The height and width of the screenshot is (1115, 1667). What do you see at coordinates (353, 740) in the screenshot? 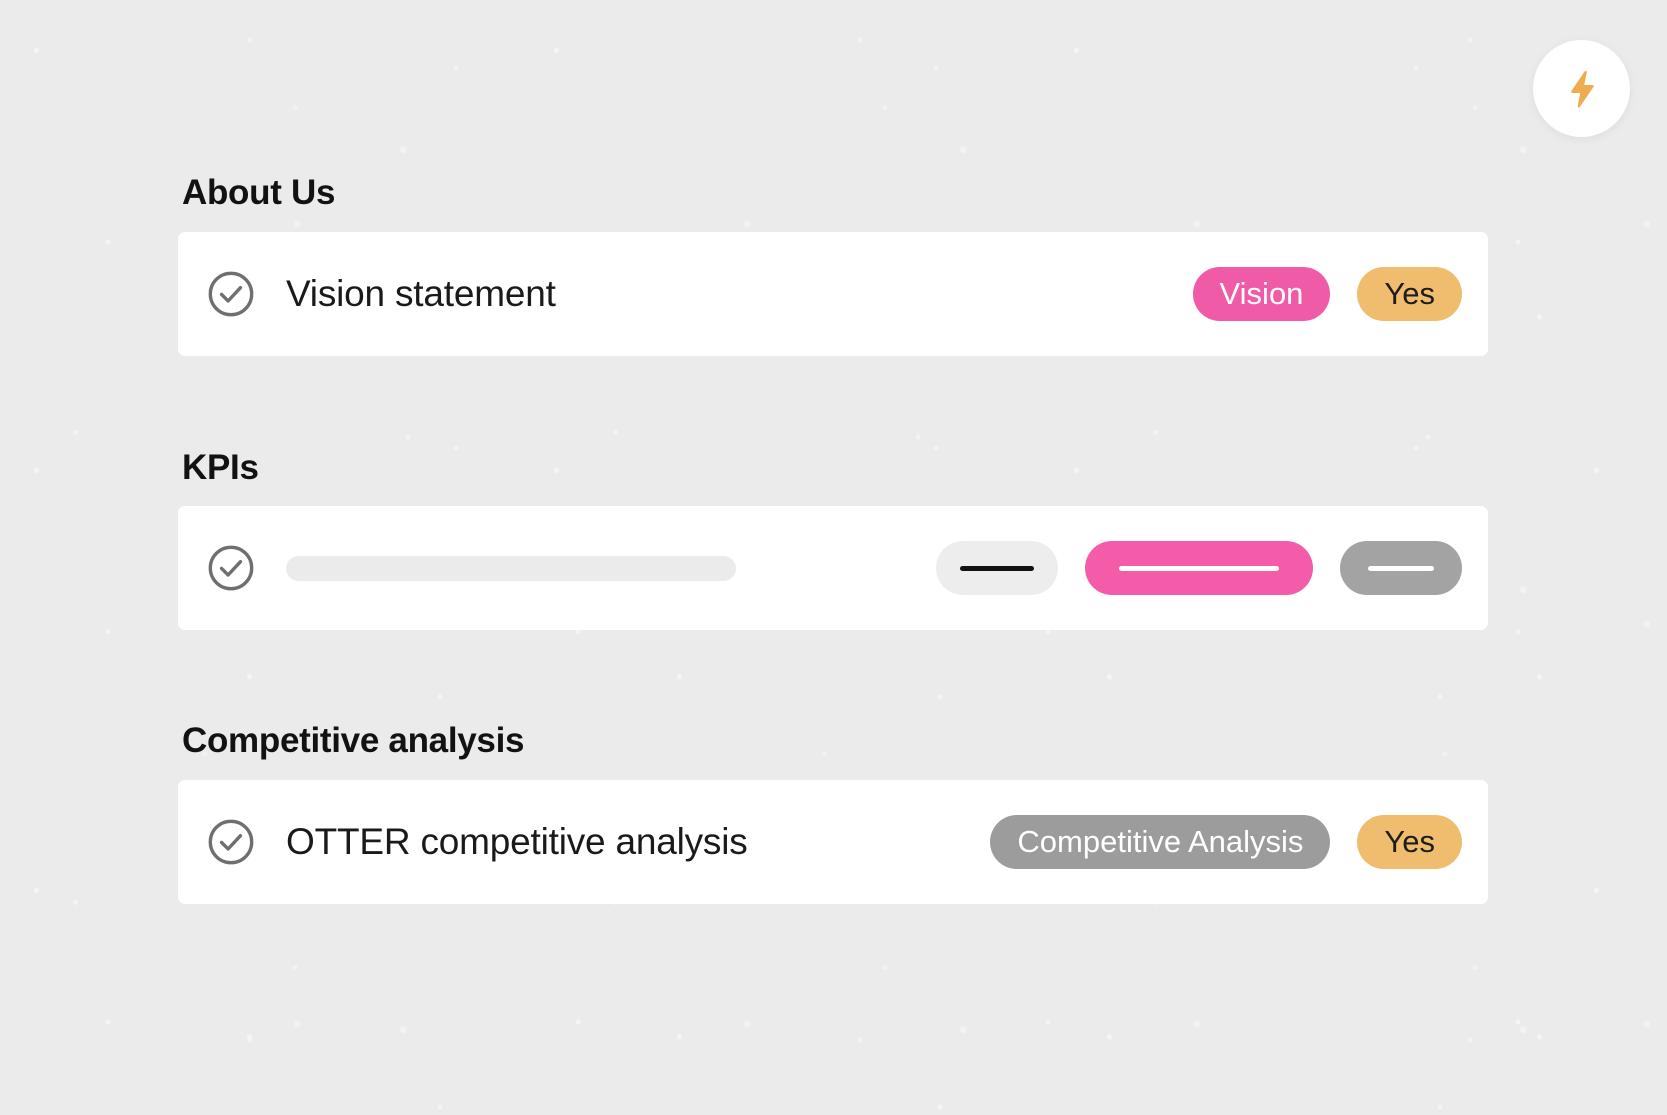
I see `section-heading-competitive-analysis: Competitive analysis` at bounding box center [353, 740].